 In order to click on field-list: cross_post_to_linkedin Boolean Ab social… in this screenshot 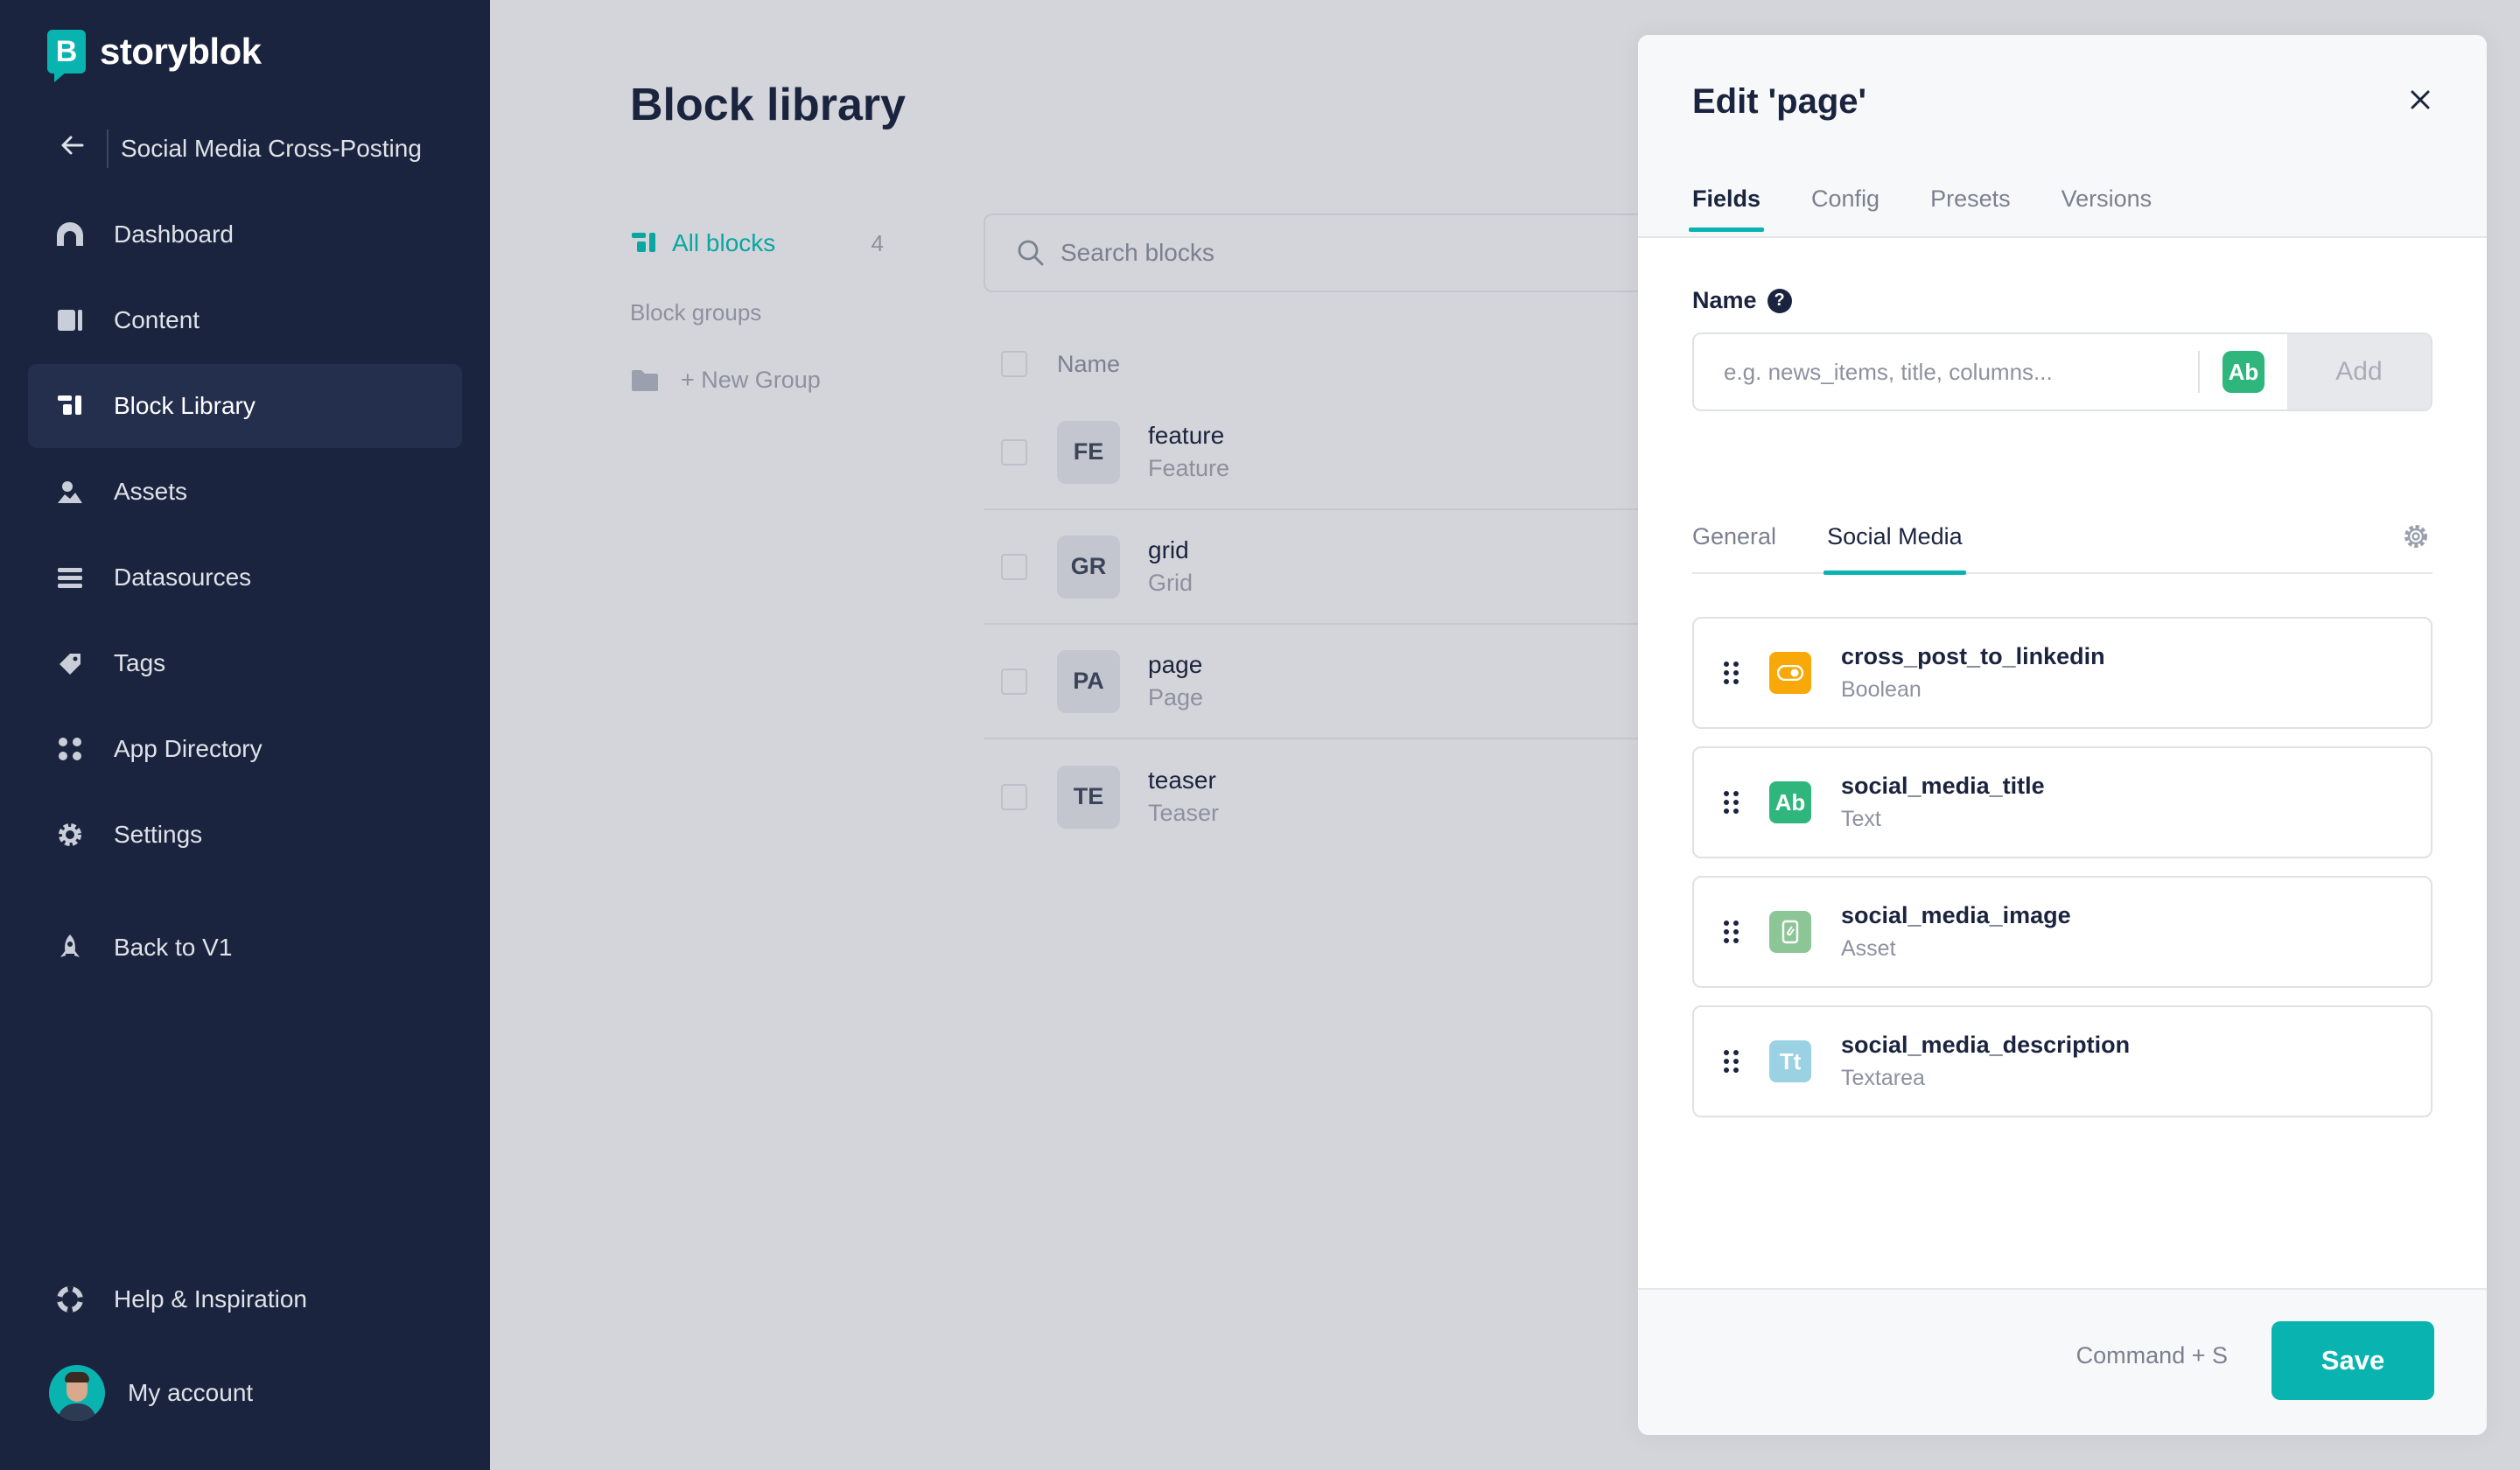, I will do `click(2062, 876)`.